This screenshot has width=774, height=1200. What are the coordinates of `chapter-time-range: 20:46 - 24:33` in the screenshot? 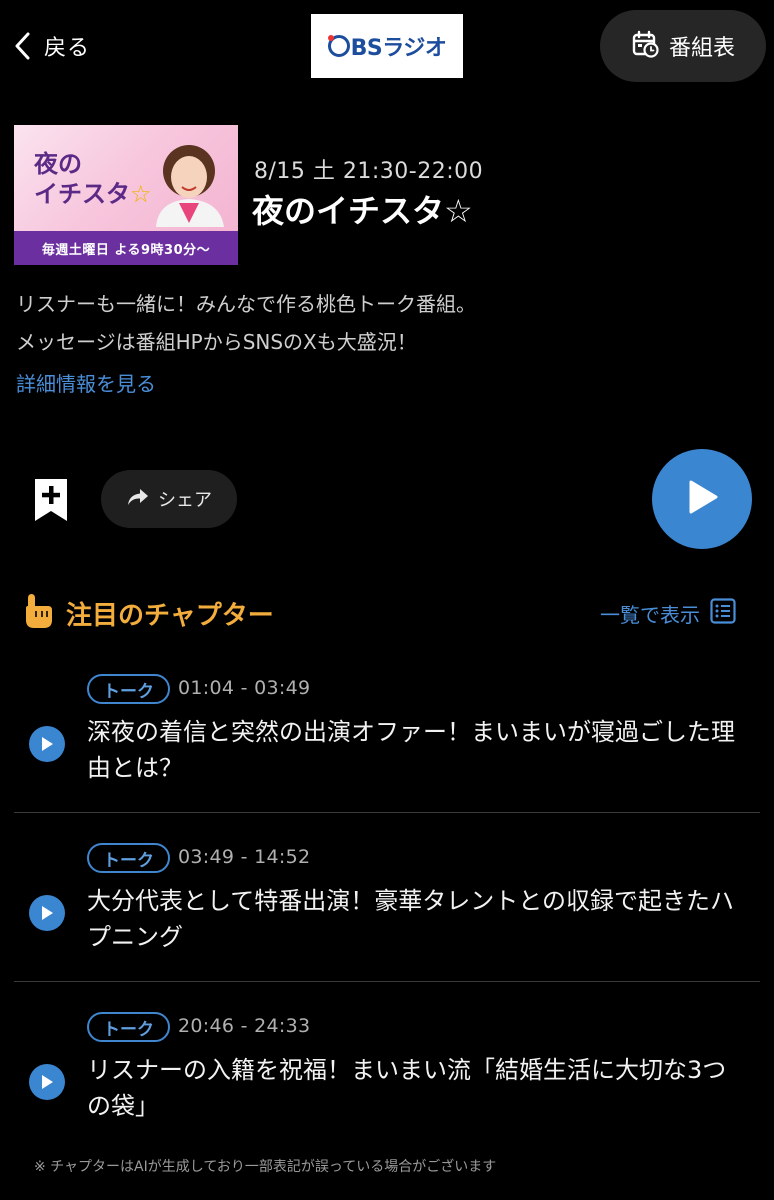 It's located at (244, 1026).